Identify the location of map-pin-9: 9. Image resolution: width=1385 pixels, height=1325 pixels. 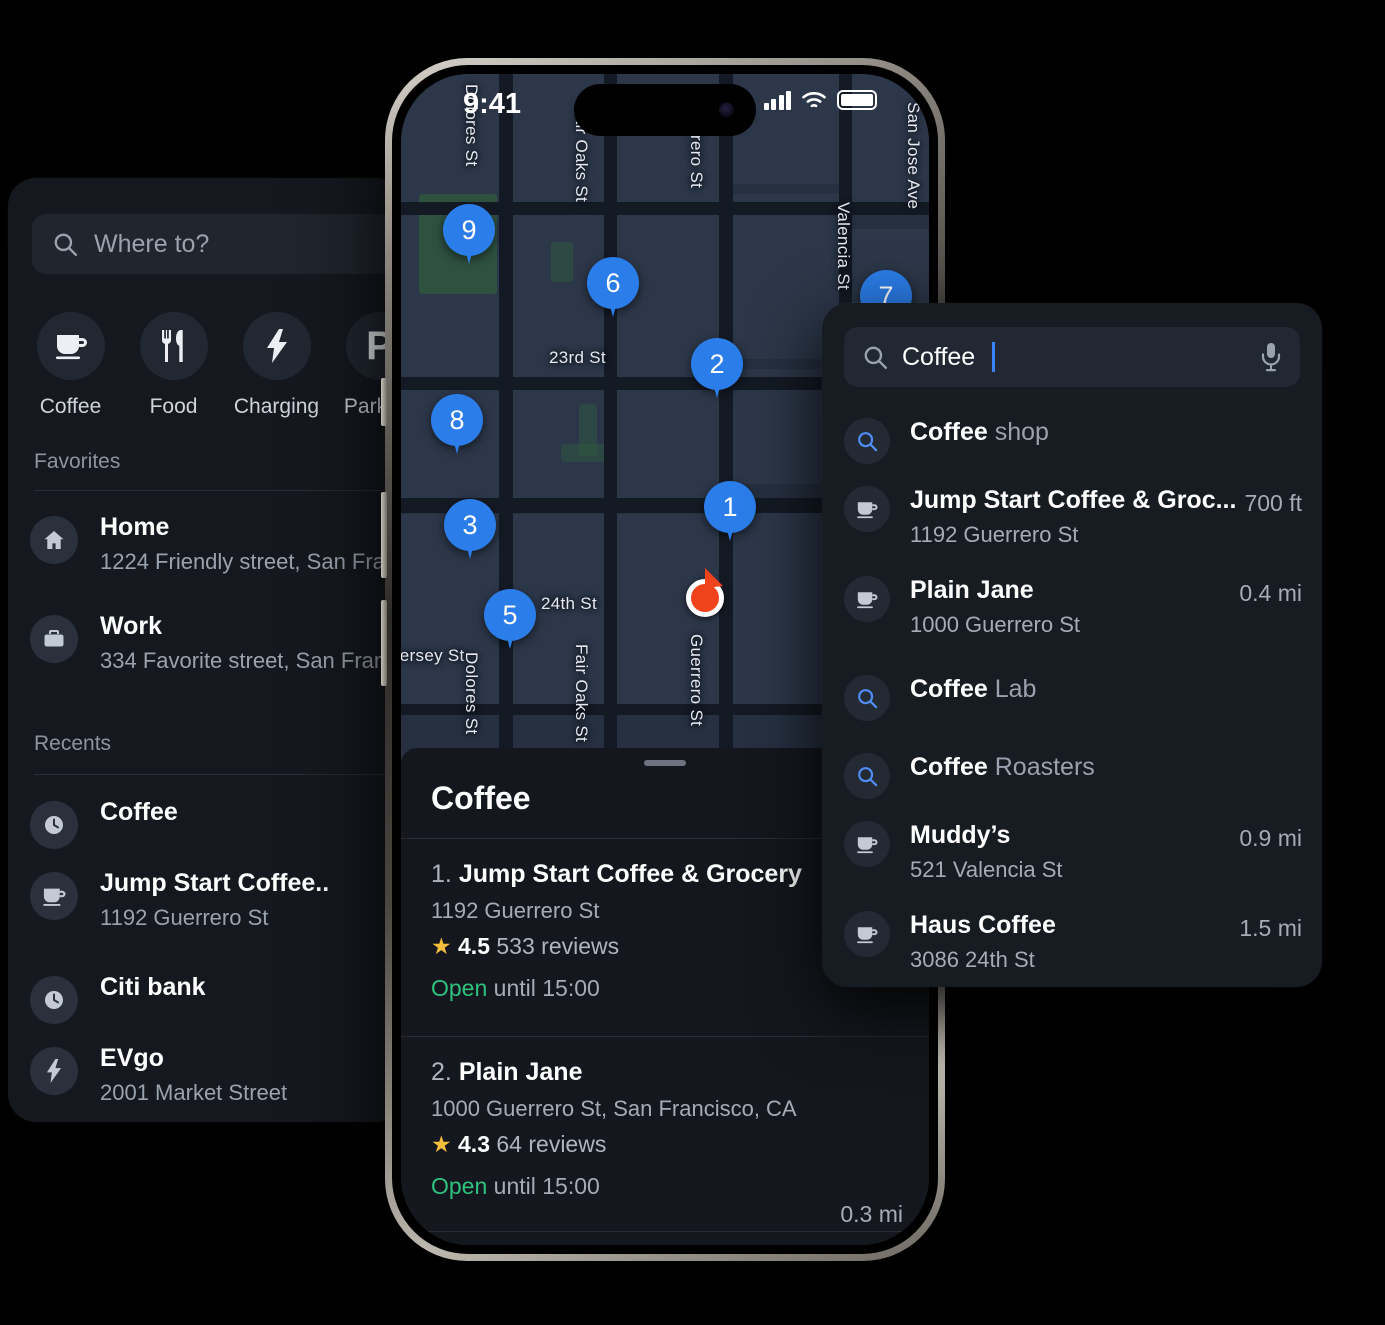
(469, 230).